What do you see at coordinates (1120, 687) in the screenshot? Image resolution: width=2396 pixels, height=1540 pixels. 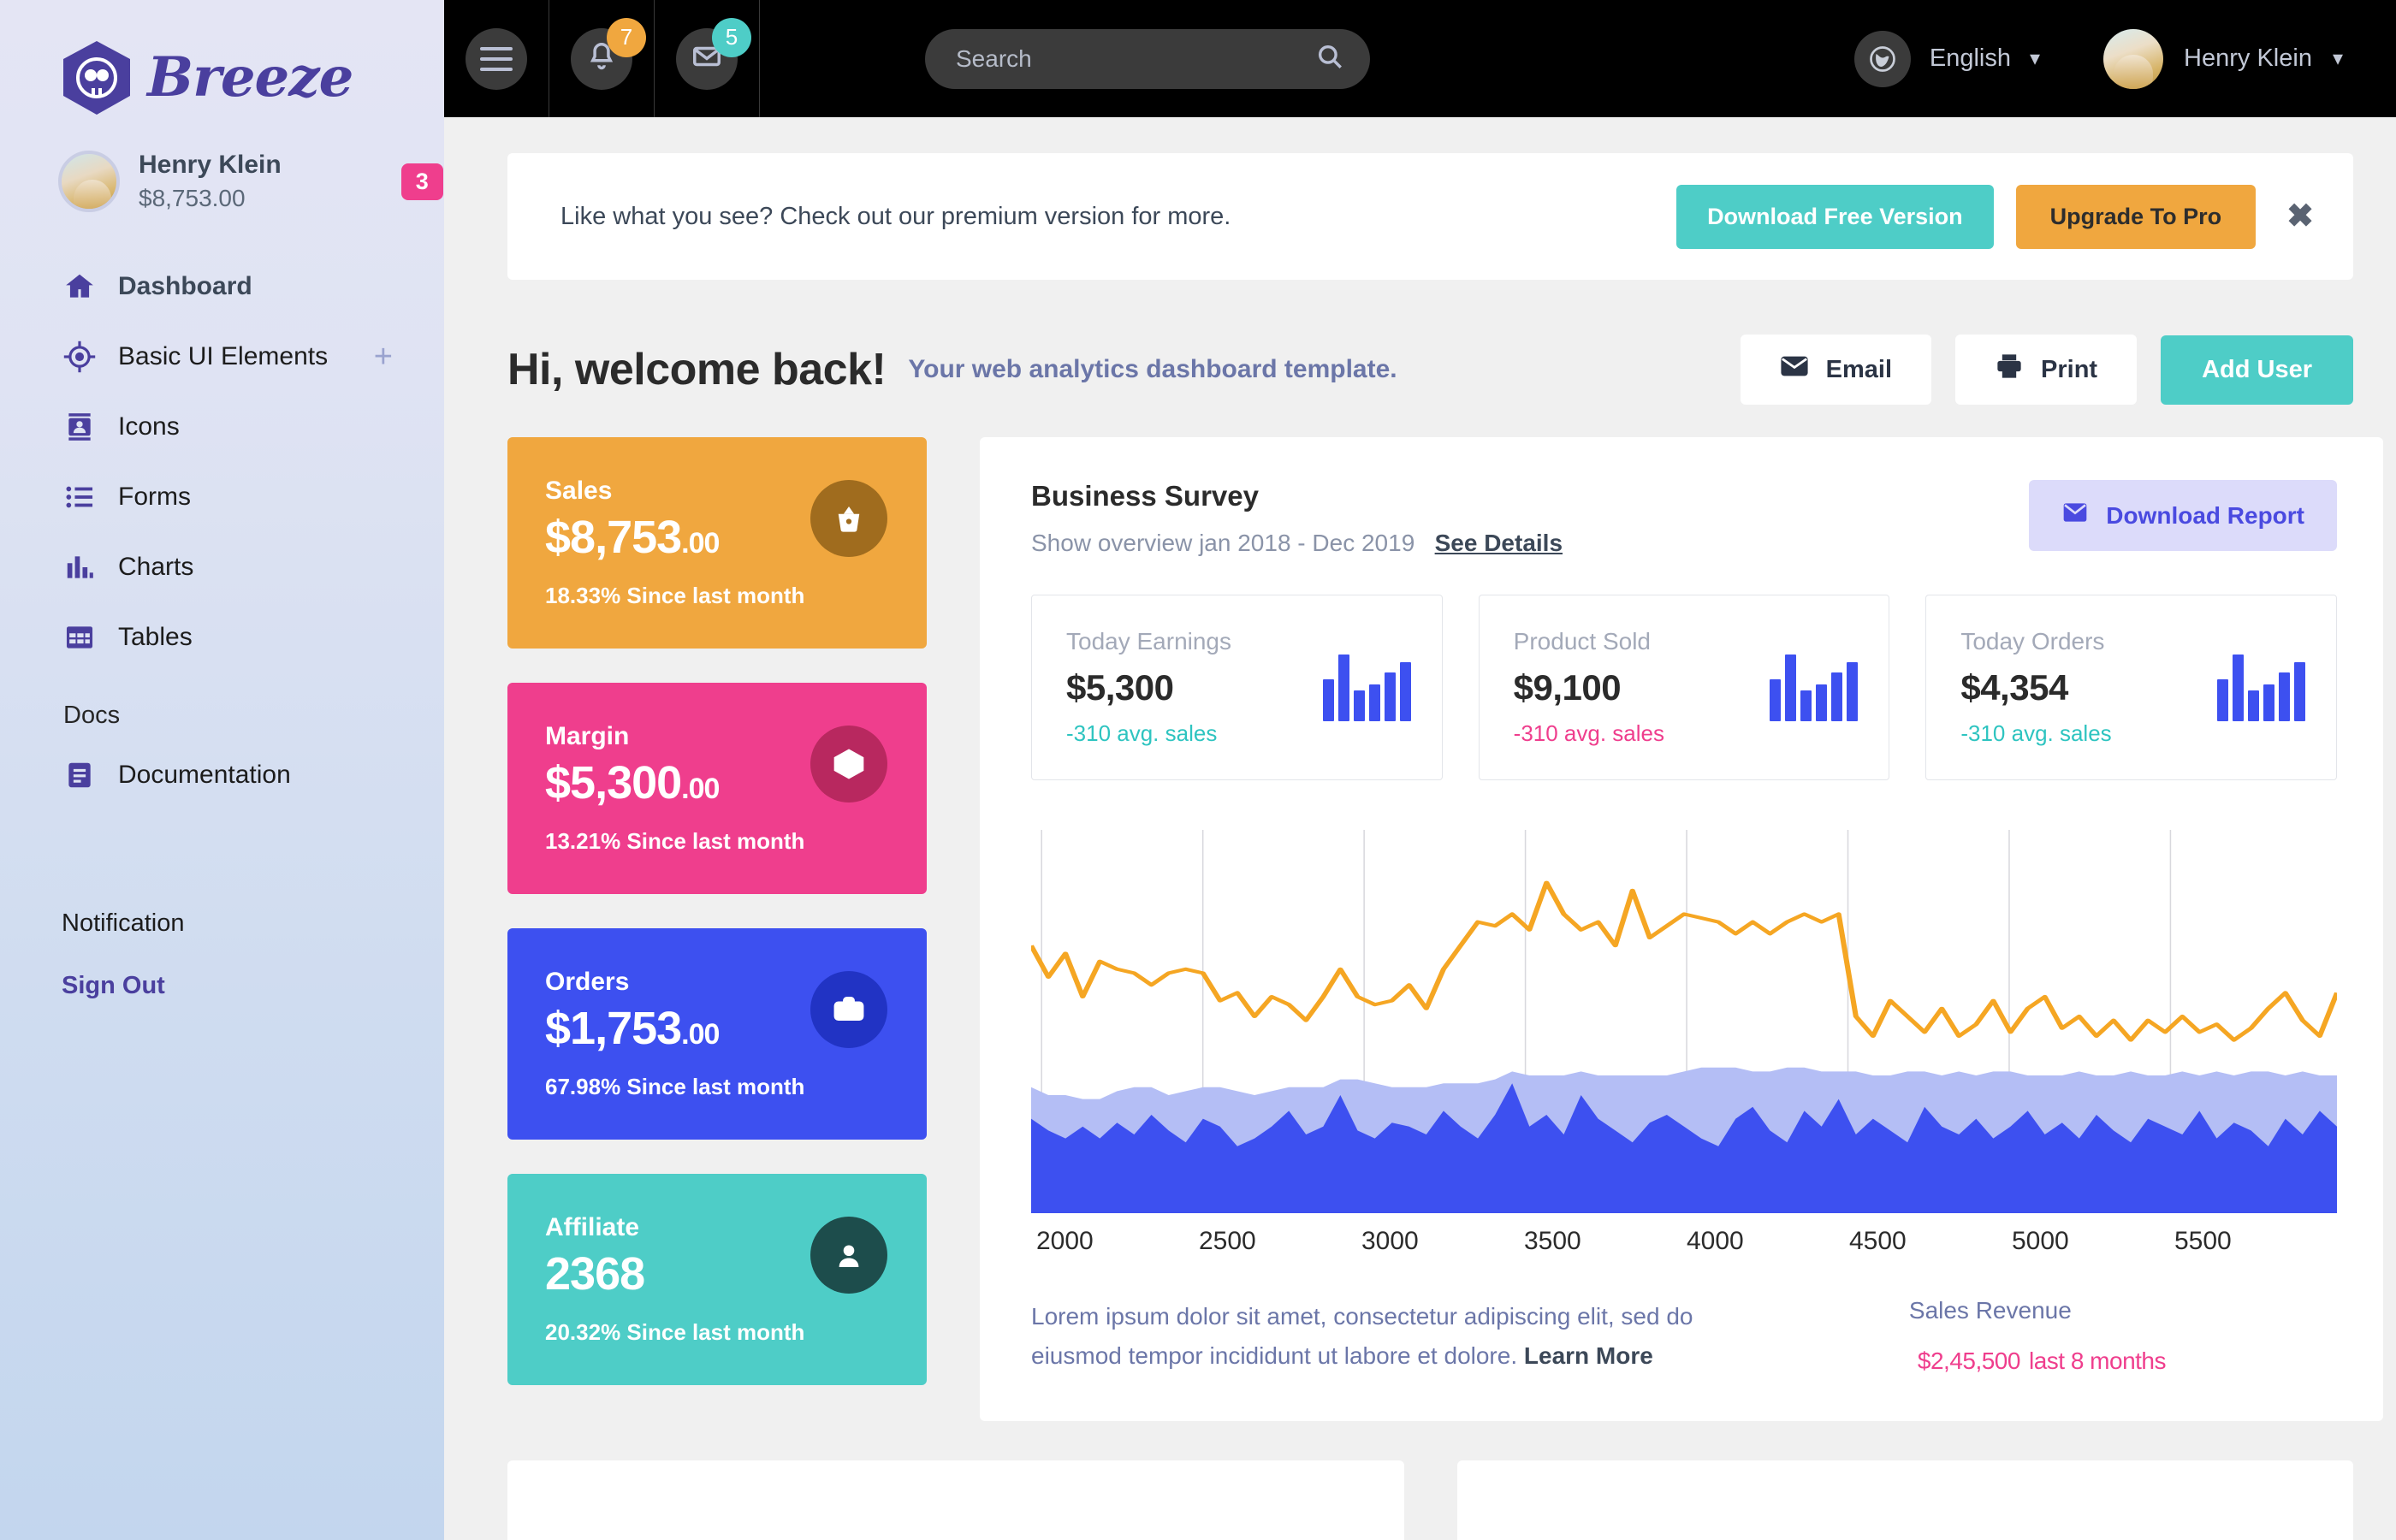 I see `metric-value: $5,300` at bounding box center [1120, 687].